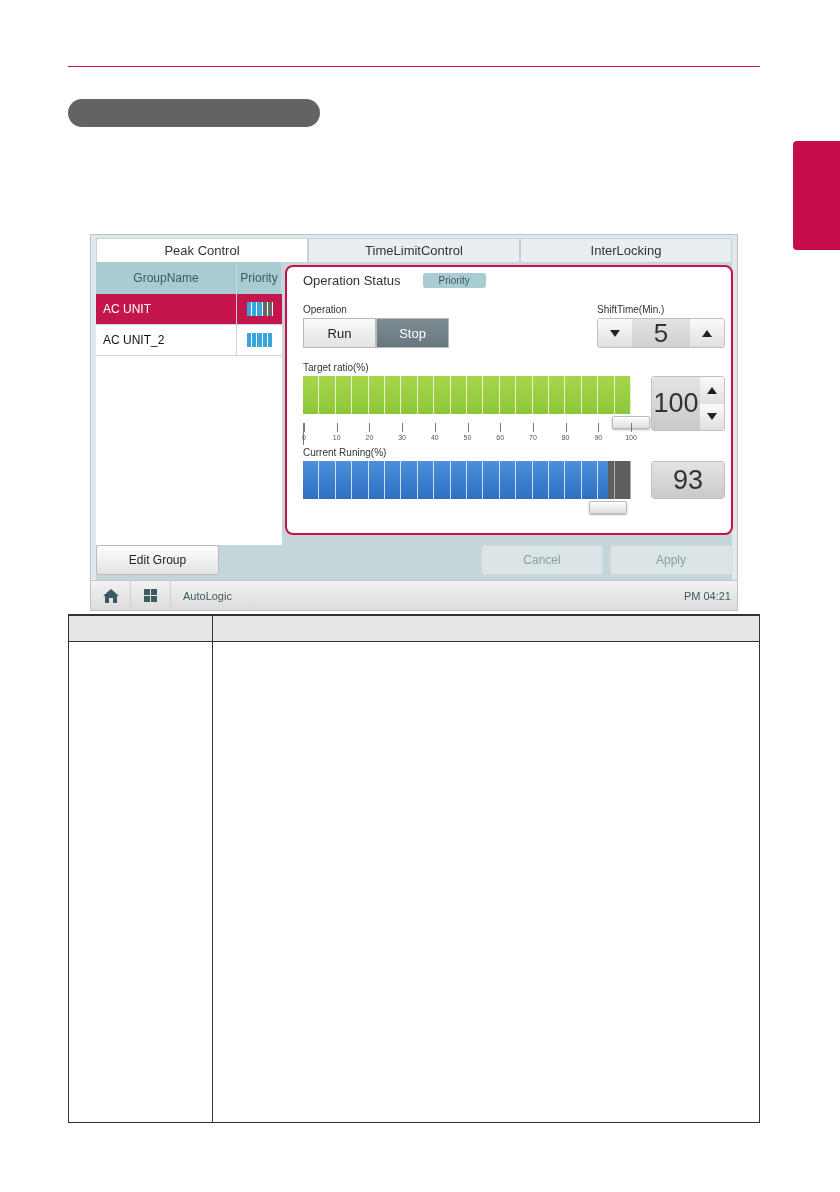 This screenshot has height=1192, width=840. I want to click on target-ratio-stepper: 100, so click(688, 403).